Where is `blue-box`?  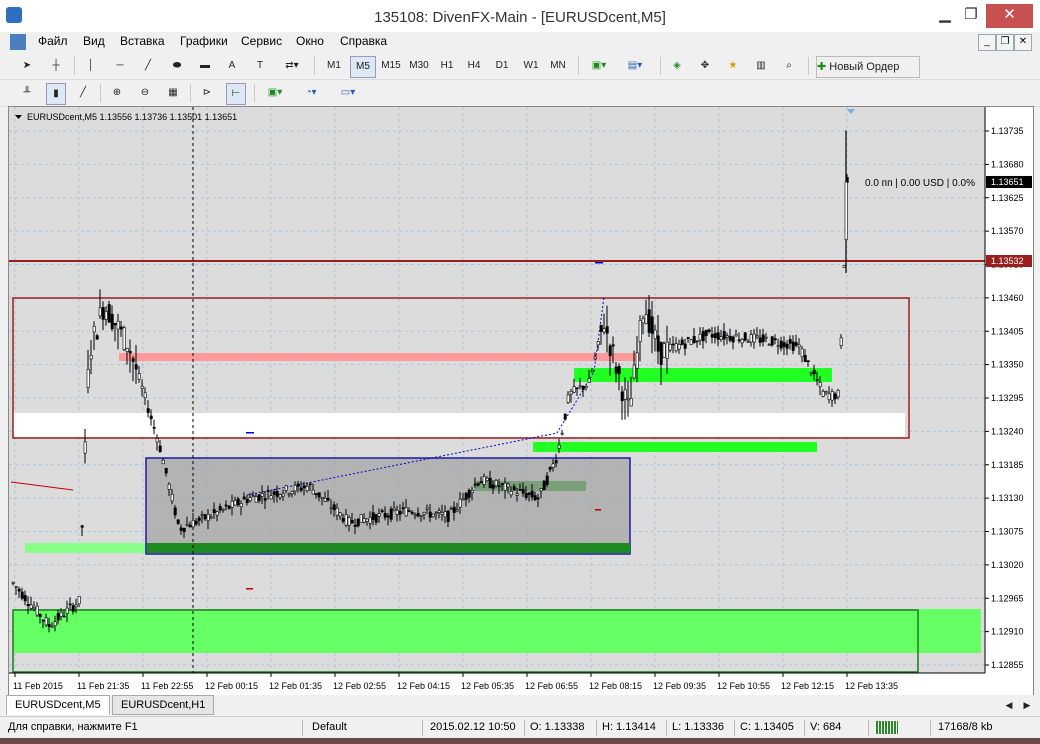
blue-box is located at coordinates (388, 506).